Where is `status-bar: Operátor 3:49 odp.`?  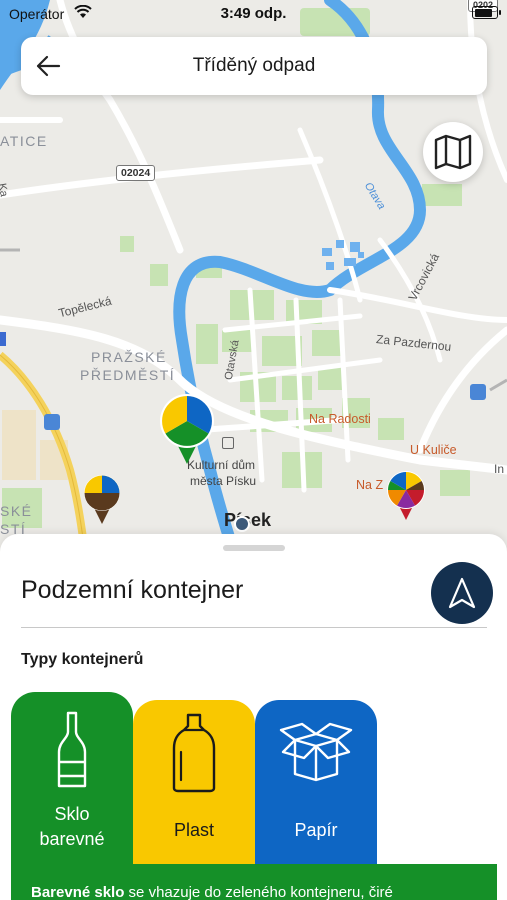 status-bar: Operátor 3:49 odp. is located at coordinates (253, 14).